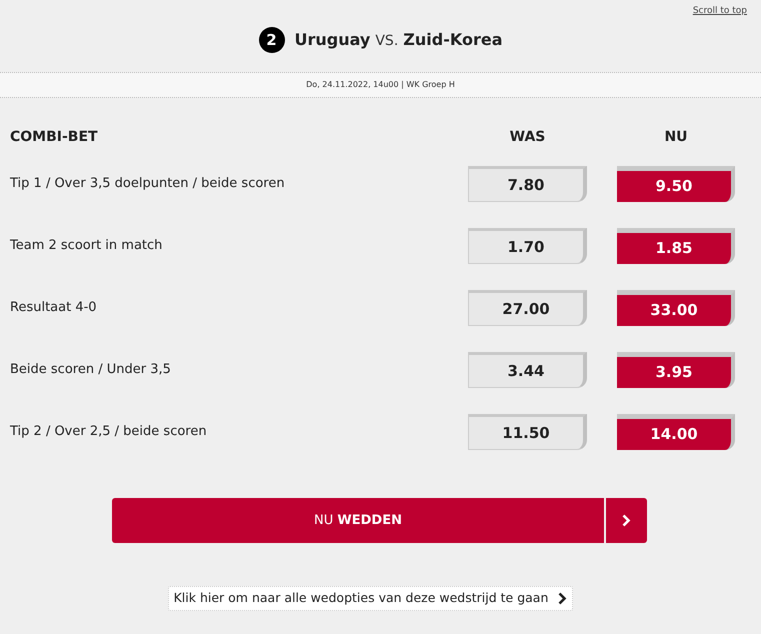 The height and width of the screenshot is (634, 761). What do you see at coordinates (527, 184) in the screenshot?
I see `old-odds-box: 7.80` at bounding box center [527, 184].